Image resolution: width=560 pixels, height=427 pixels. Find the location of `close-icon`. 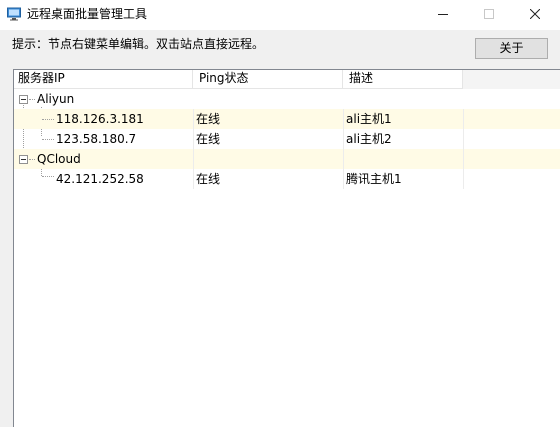

close-icon is located at coordinates (535, 14).